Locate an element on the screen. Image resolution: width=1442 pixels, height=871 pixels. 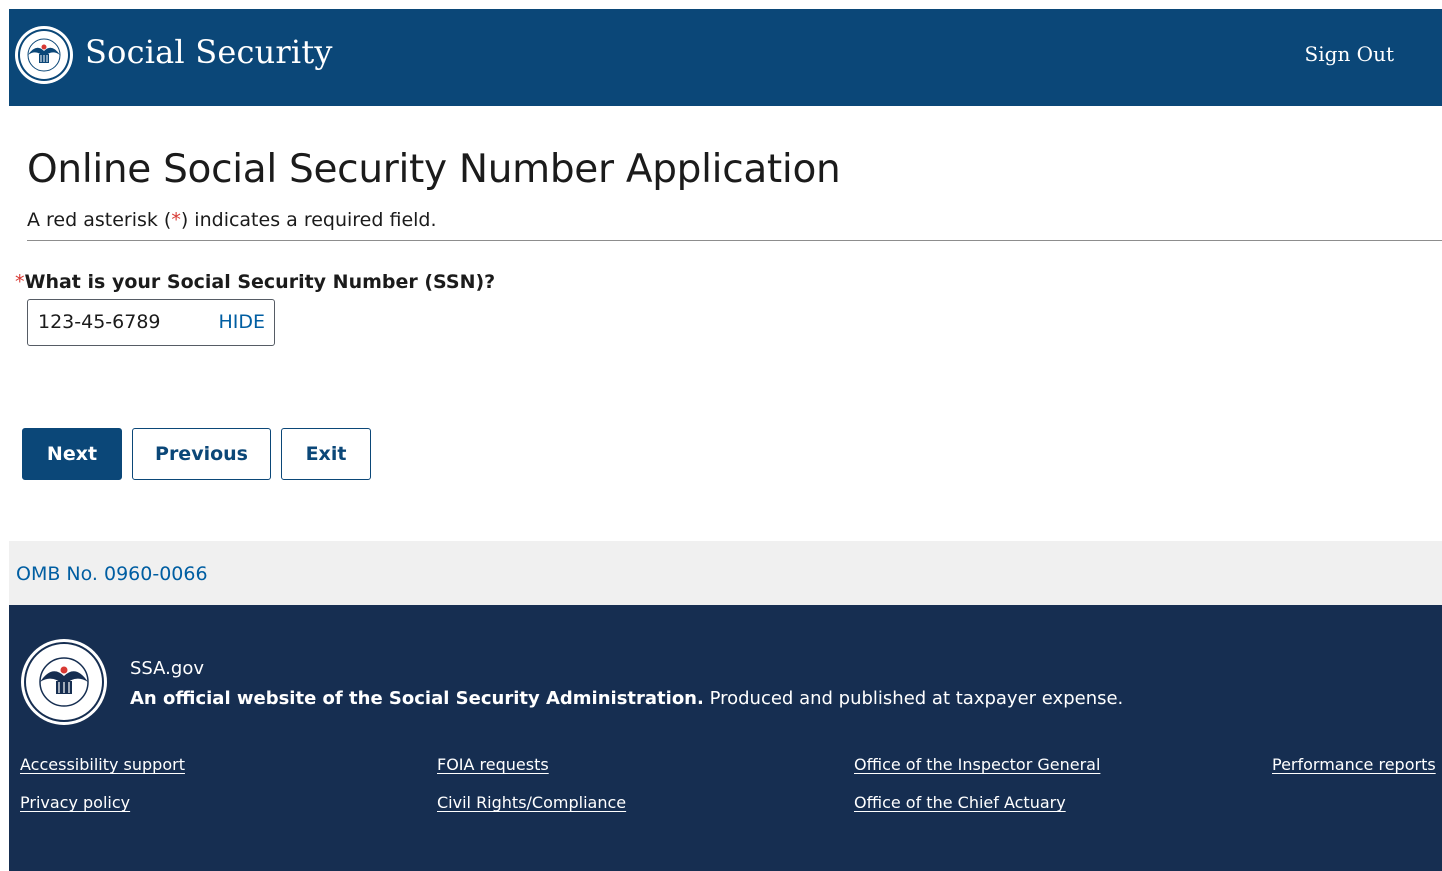
ssa-footer-seal-icon is located at coordinates (64, 682).